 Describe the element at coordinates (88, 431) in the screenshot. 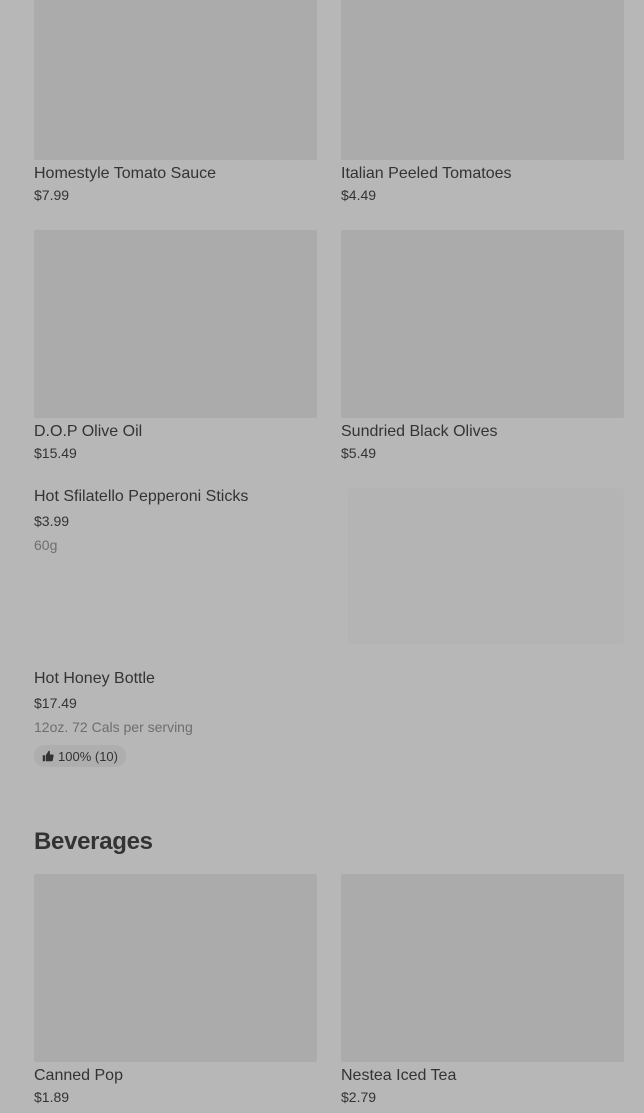

I see `item-name: D.O.P Olive Oil` at that location.